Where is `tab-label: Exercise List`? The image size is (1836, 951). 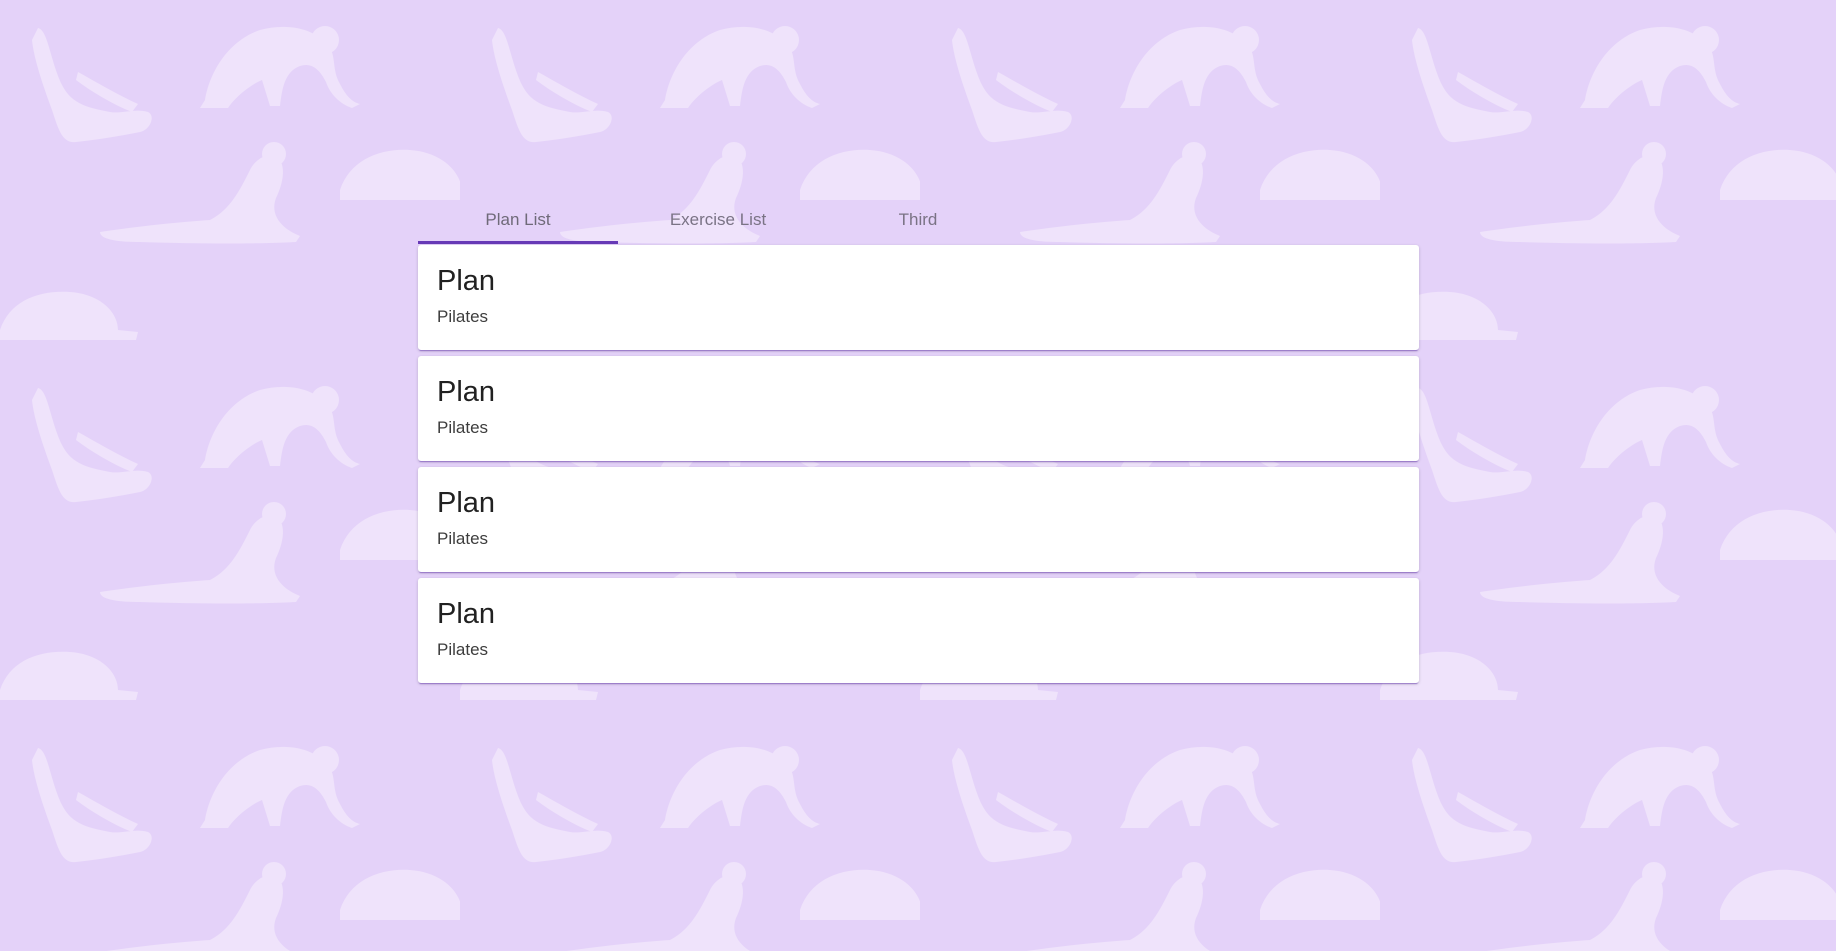
tab-label: Exercise List is located at coordinates (718, 219).